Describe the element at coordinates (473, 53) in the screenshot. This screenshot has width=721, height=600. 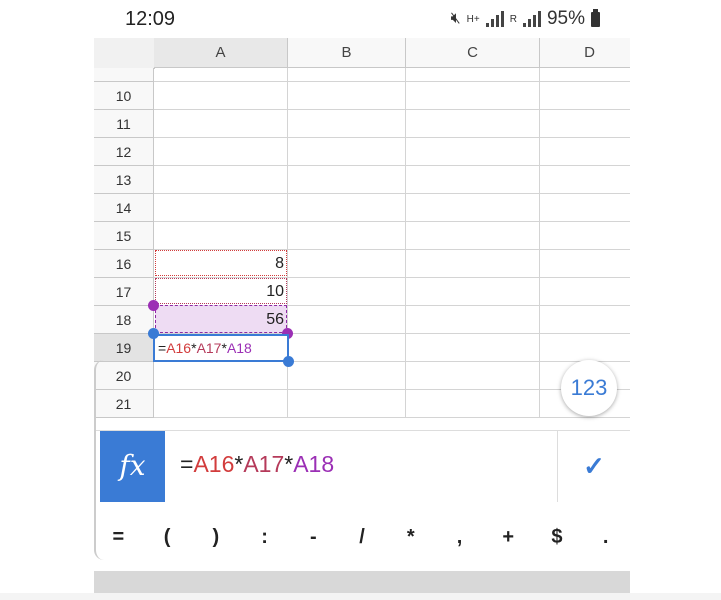
I see `column-header-c: C` at that location.